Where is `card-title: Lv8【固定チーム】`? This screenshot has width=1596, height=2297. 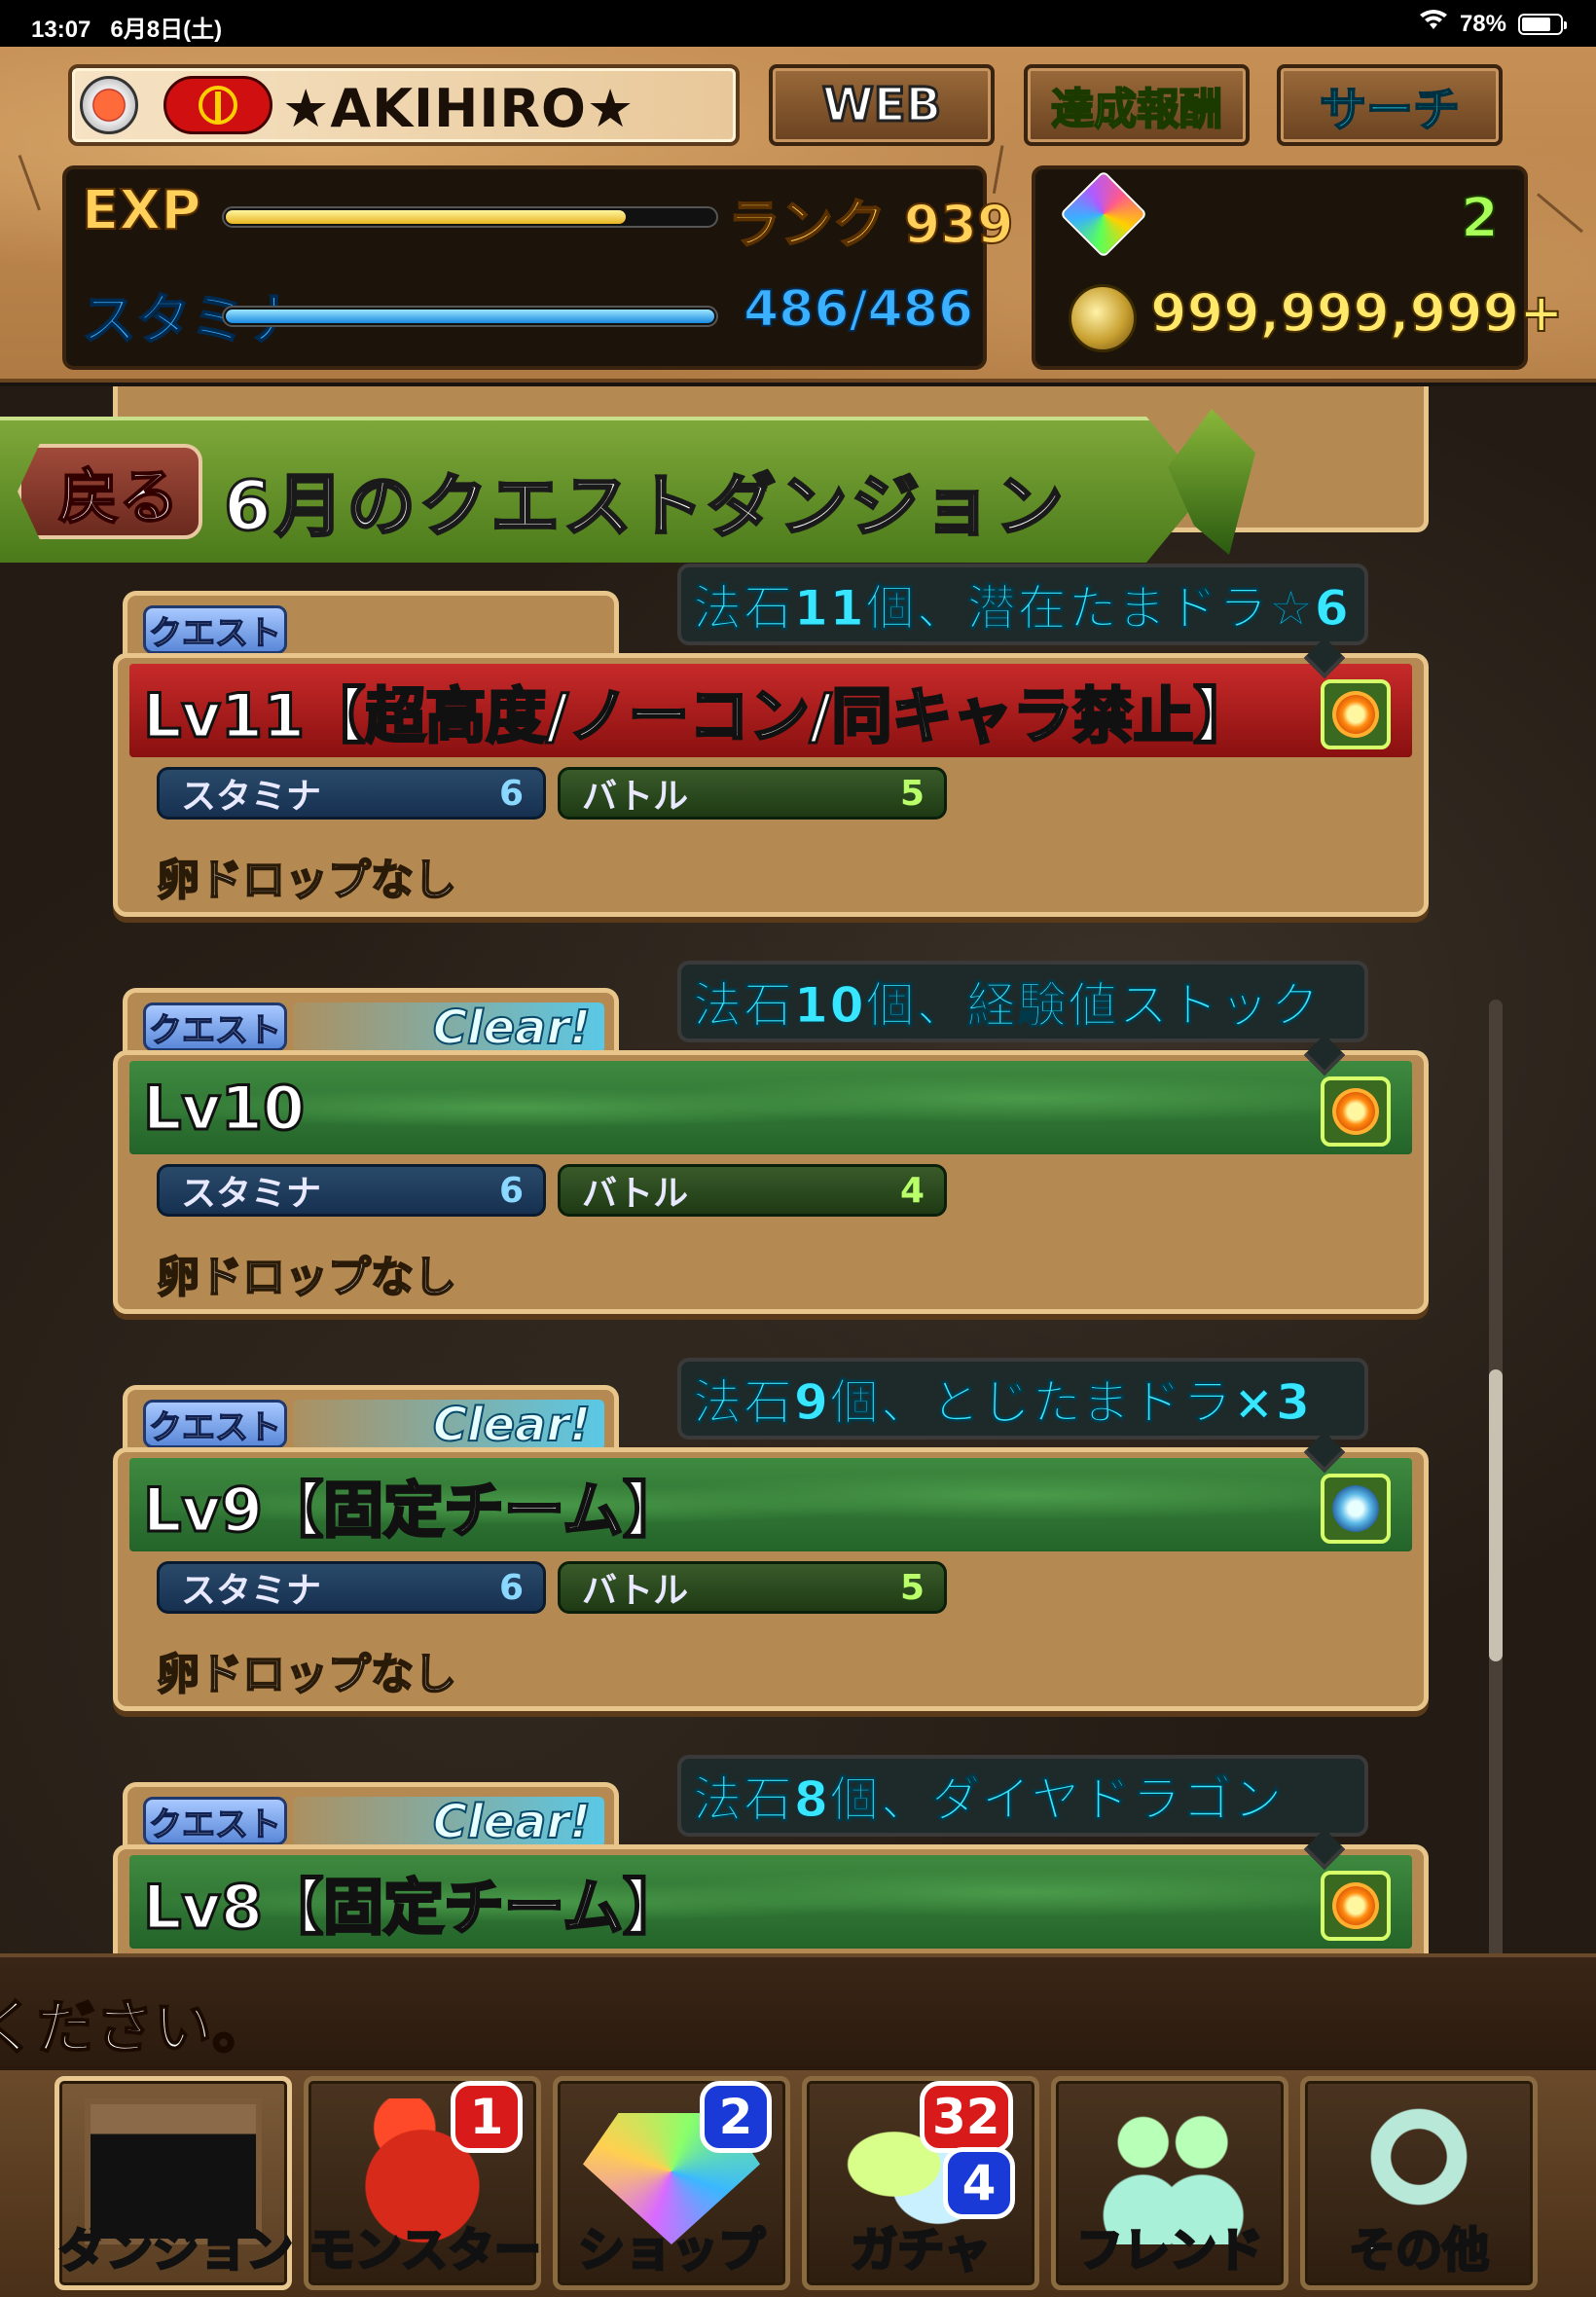
card-title: Lv8【固定チーム】 is located at coordinates (413, 1908).